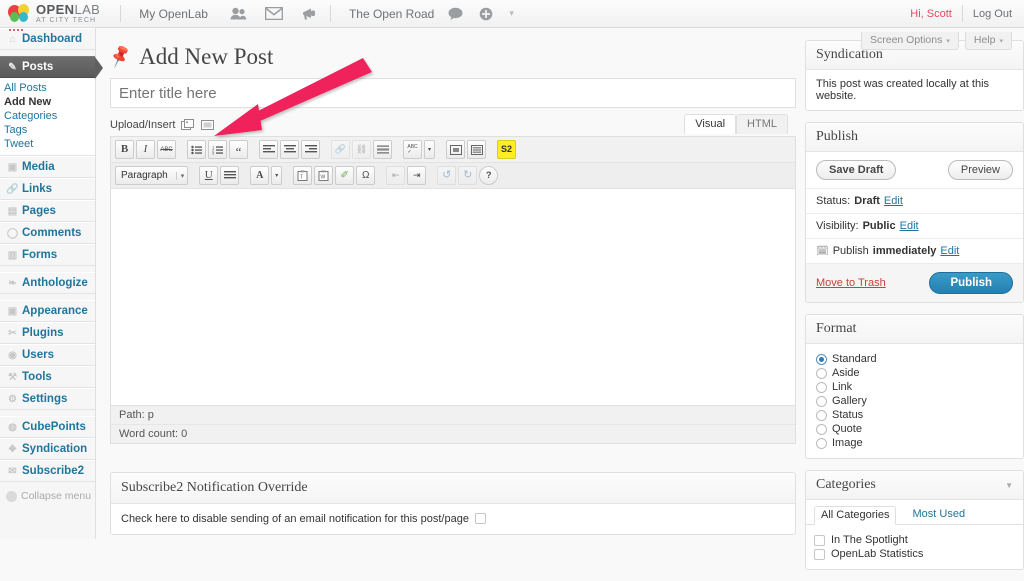 The width and height of the screenshot is (1024, 581). Describe the element at coordinates (260, 175) in the screenshot. I see `text-color-button: A` at that location.